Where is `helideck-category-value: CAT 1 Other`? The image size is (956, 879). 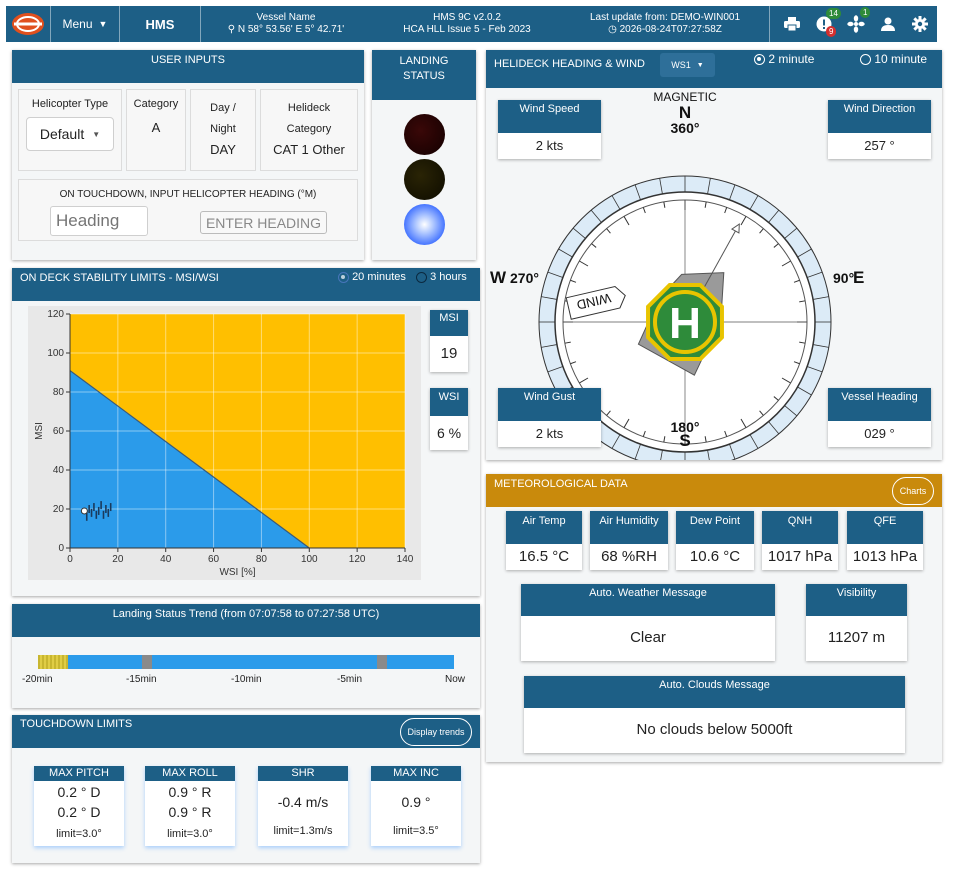 helideck-category-value: CAT 1 Other is located at coordinates (309, 149).